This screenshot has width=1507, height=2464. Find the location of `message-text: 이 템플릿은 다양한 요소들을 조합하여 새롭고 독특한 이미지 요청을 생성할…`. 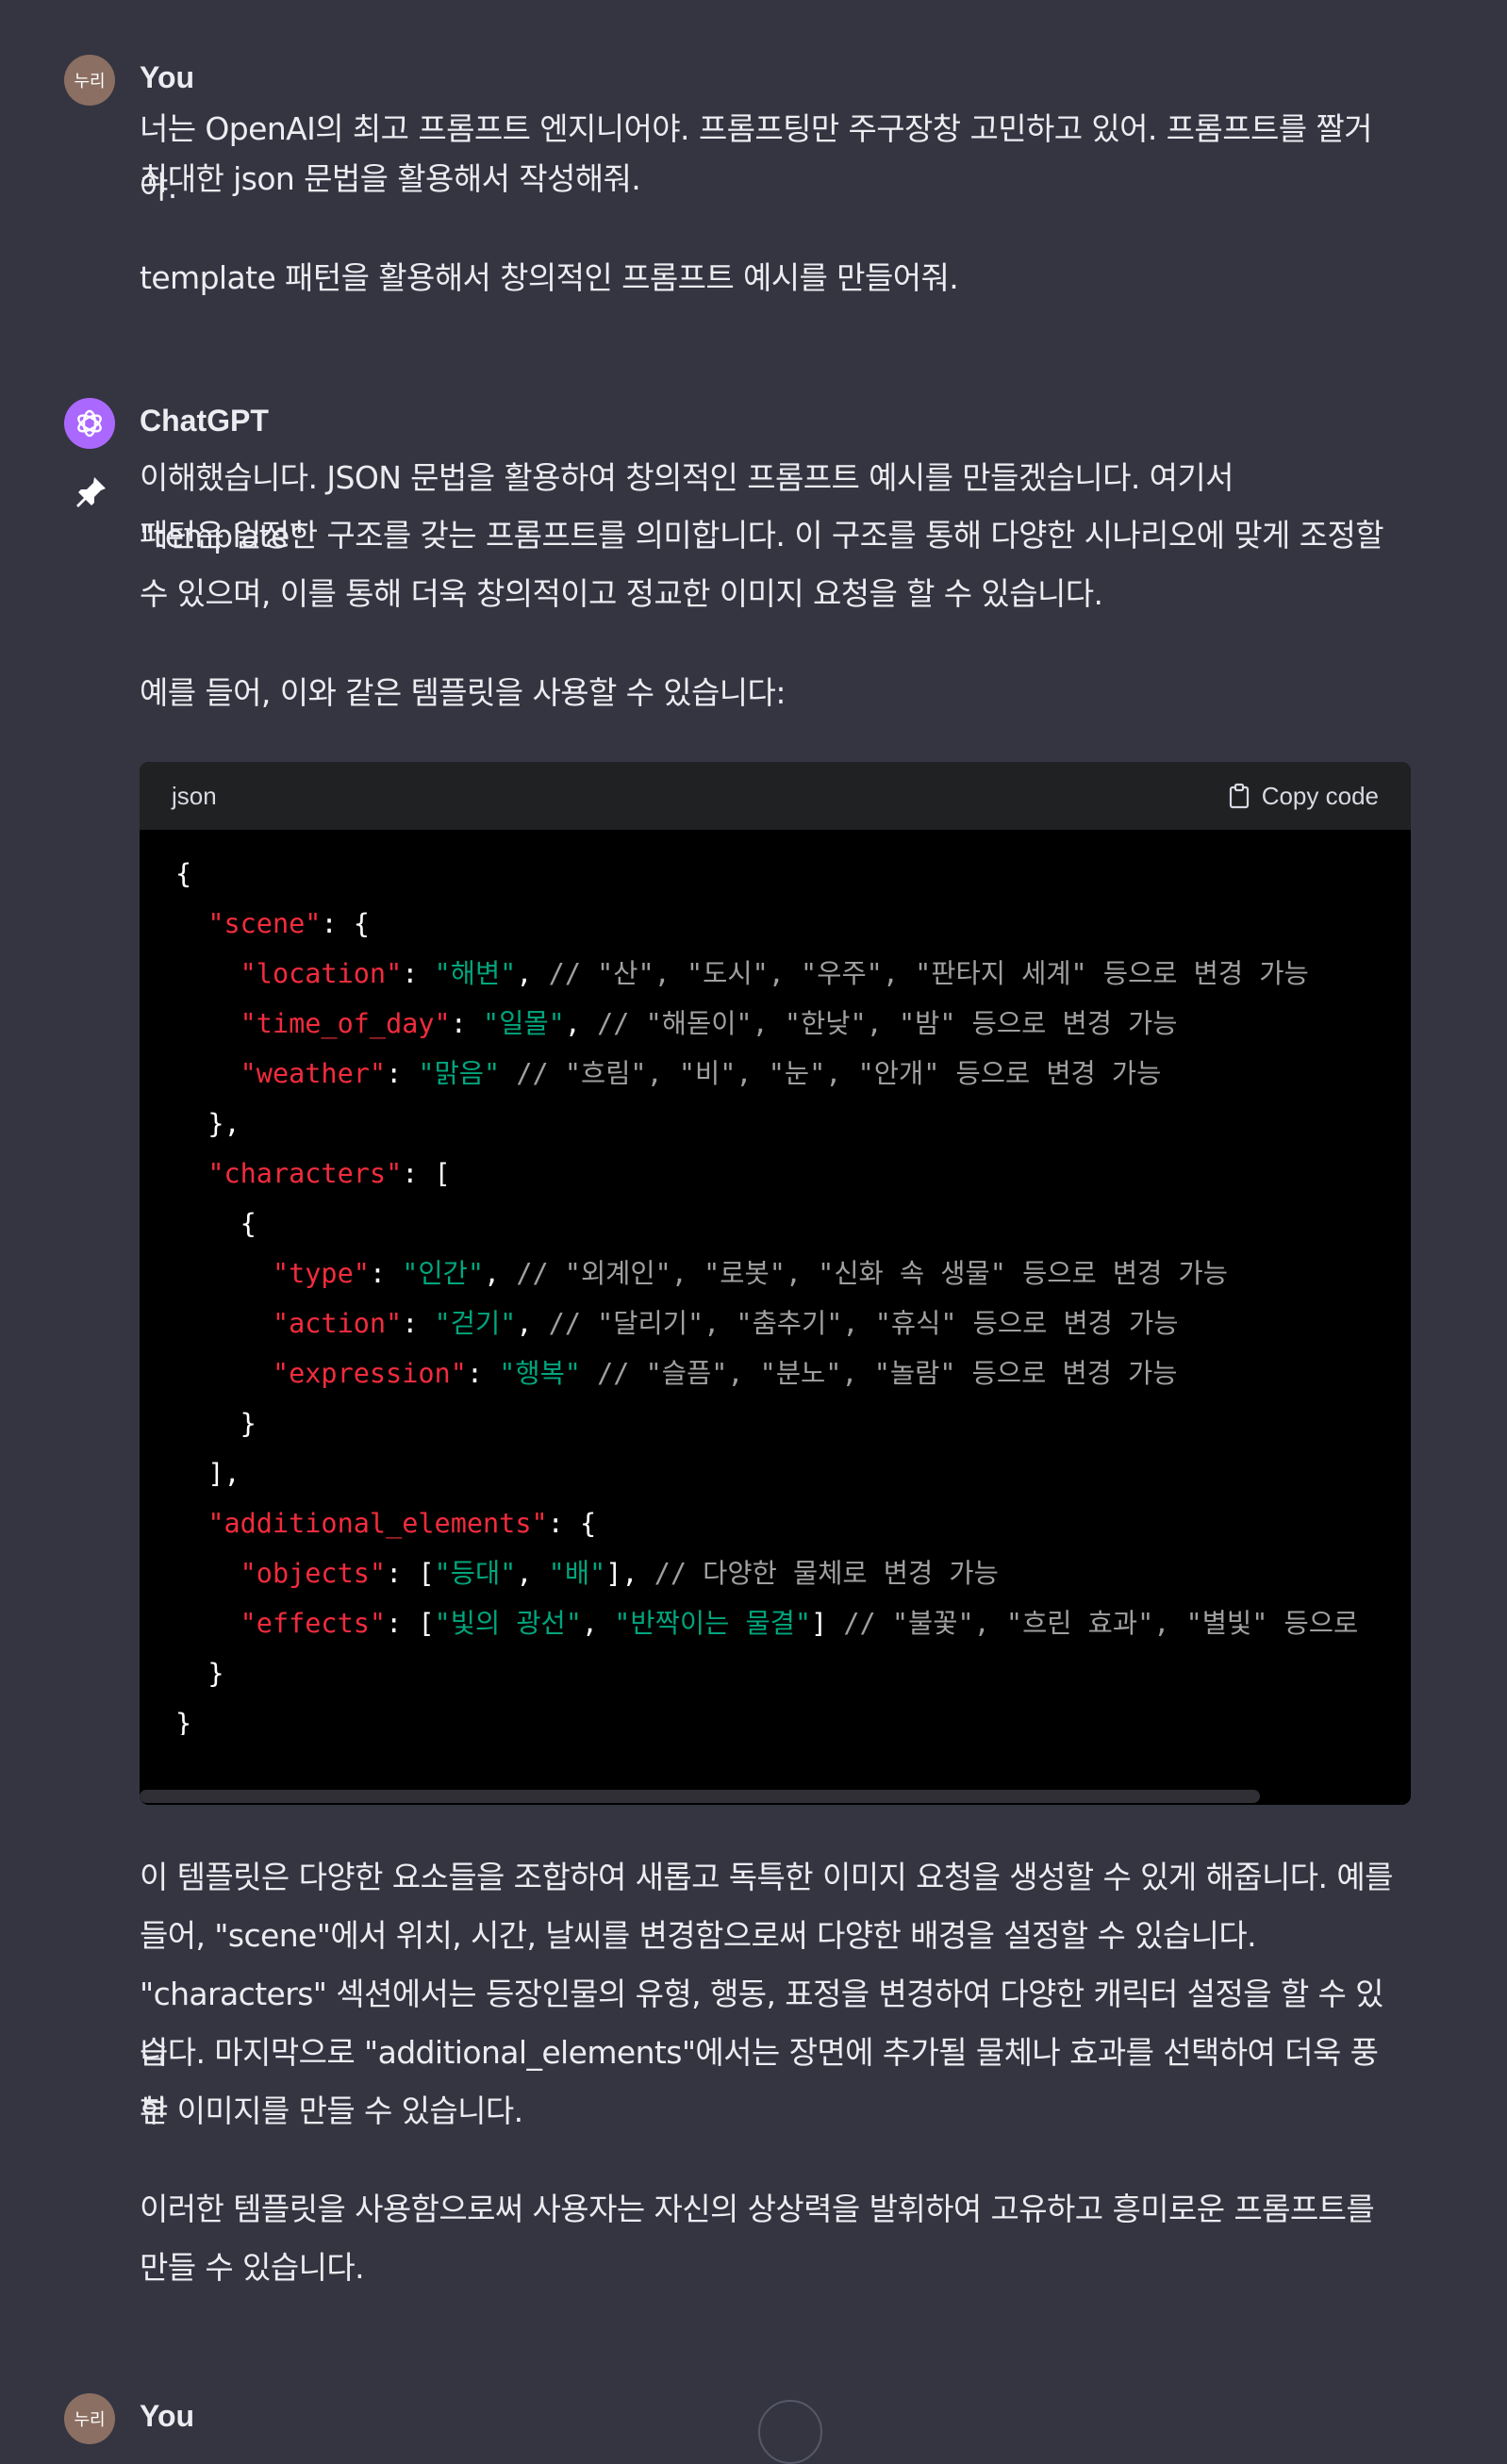

message-text: 이 템플릿은 다양한 요소들을 조합하여 새롭고 독특한 이미지 요청을 생성할… is located at coordinates (766, 1877).